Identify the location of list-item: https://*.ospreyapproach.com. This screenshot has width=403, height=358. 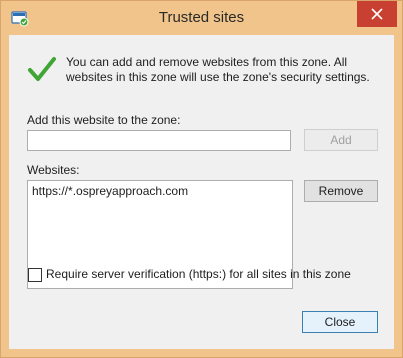
(110, 191).